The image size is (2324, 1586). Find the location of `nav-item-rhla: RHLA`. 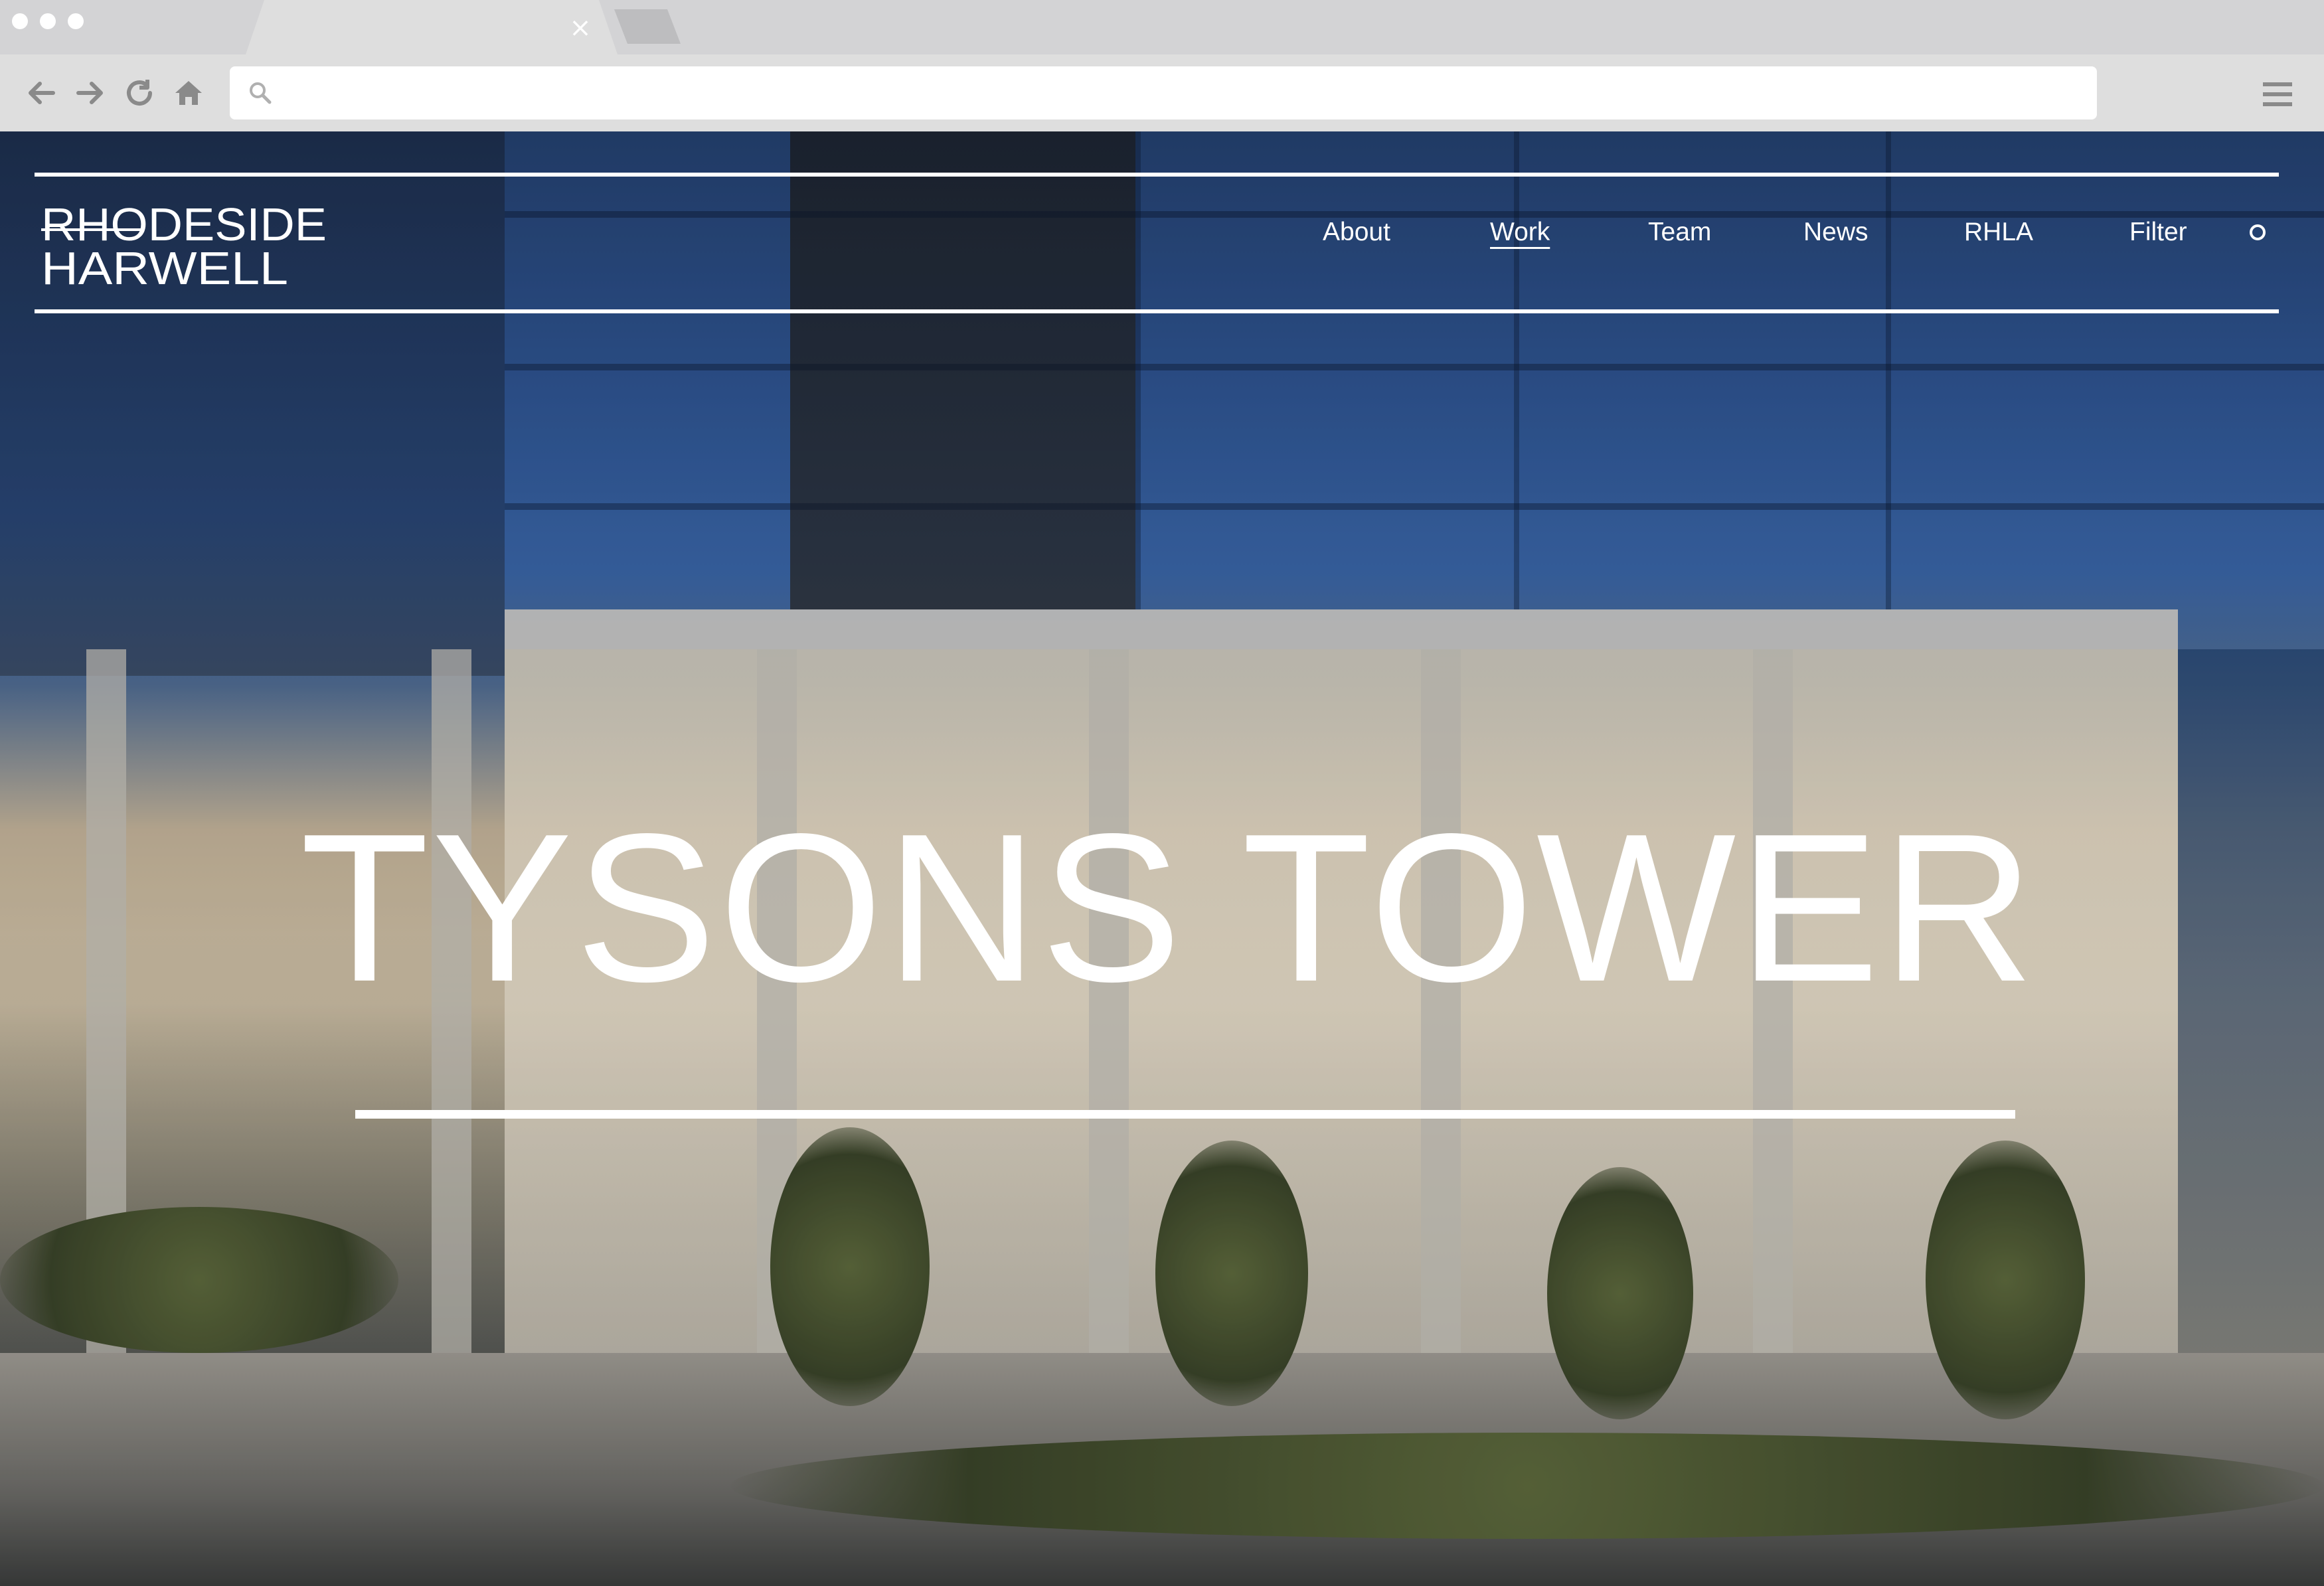

nav-item-rhla: RHLA is located at coordinates (1999, 232).